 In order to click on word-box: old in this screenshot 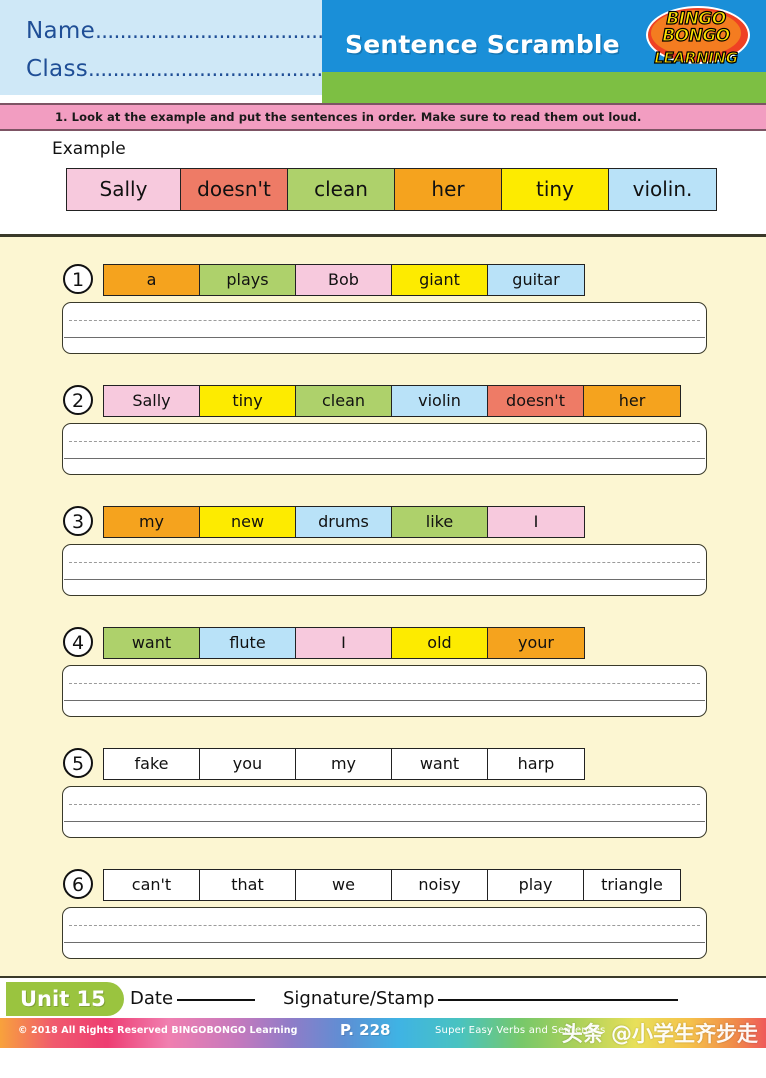, I will do `click(440, 643)`.